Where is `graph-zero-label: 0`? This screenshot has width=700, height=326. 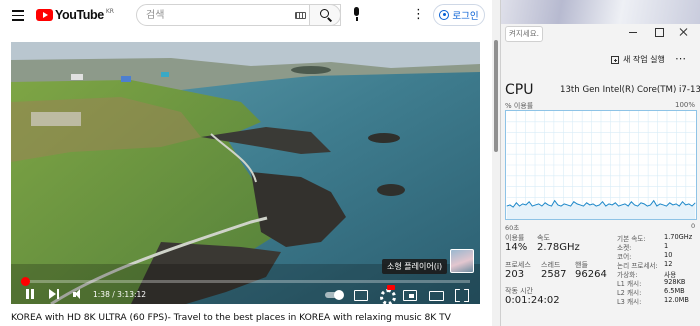 graph-zero-label: 0 is located at coordinates (693, 226).